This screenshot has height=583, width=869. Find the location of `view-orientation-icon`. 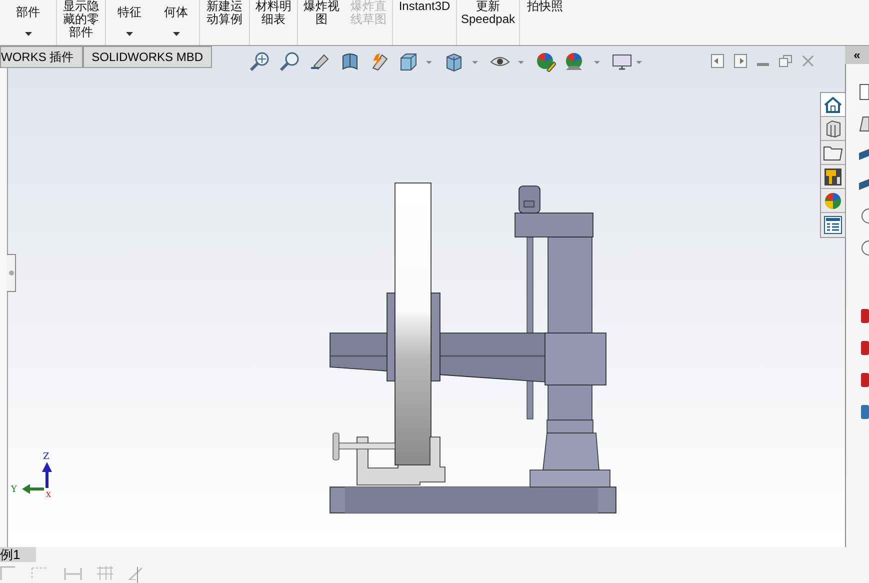

view-orientation-icon is located at coordinates (408, 62).